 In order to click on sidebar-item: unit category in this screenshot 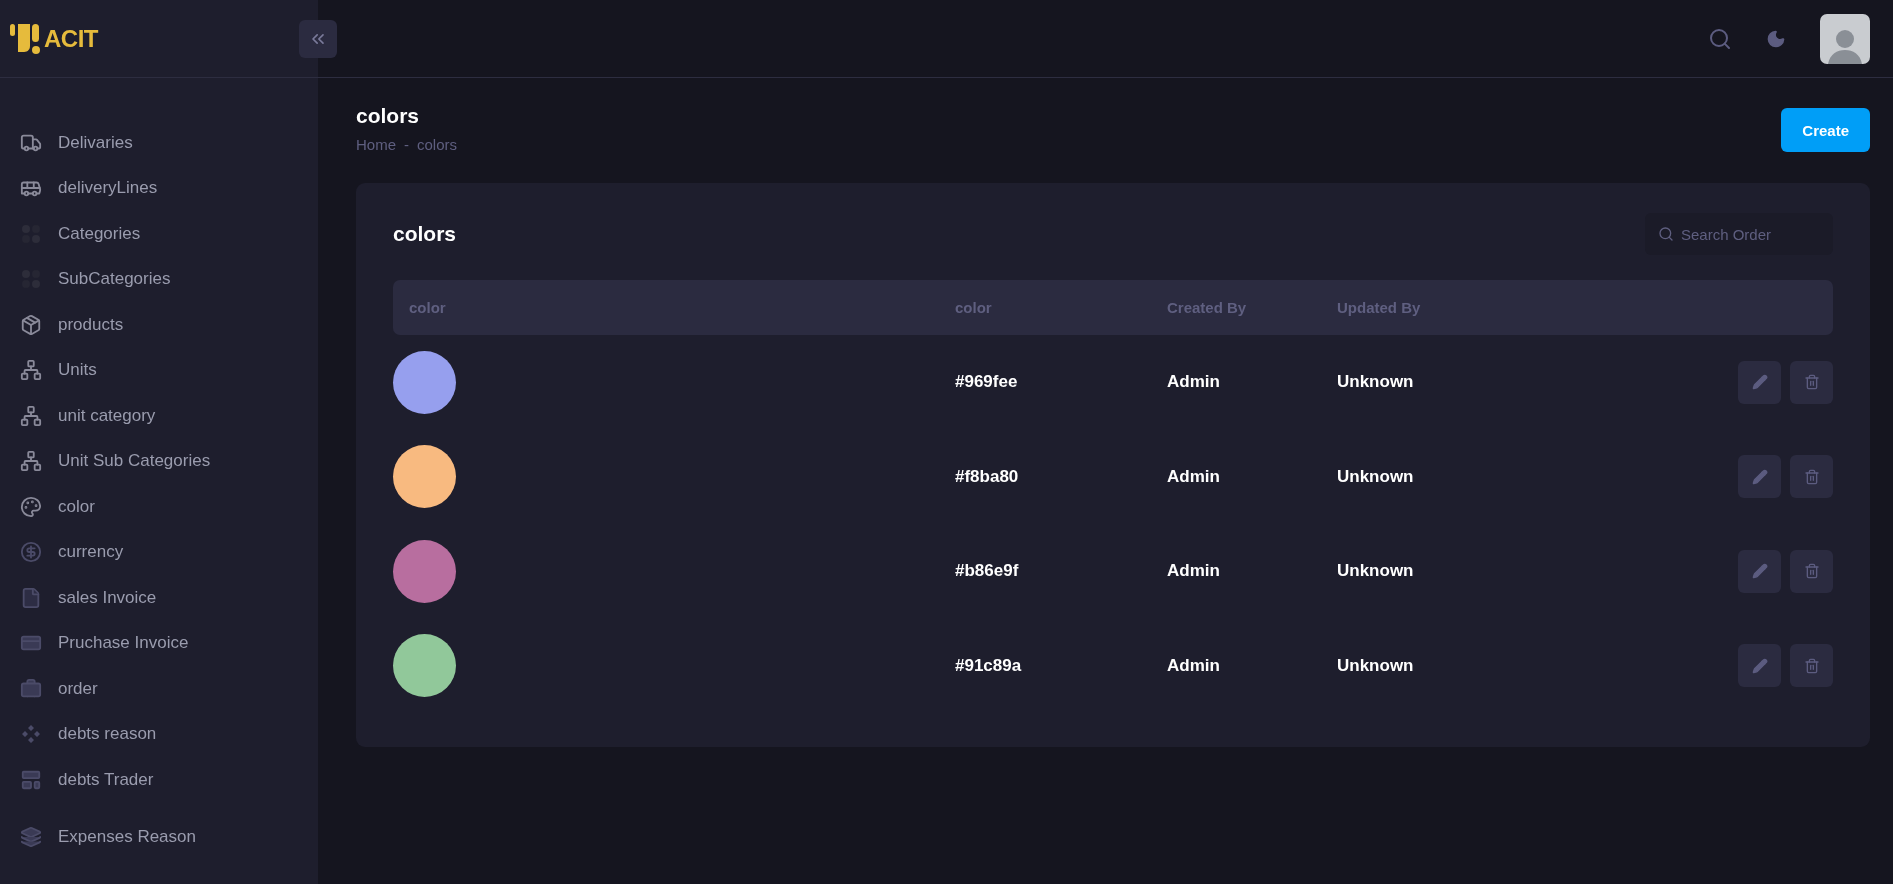, I will do `click(169, 416)`.